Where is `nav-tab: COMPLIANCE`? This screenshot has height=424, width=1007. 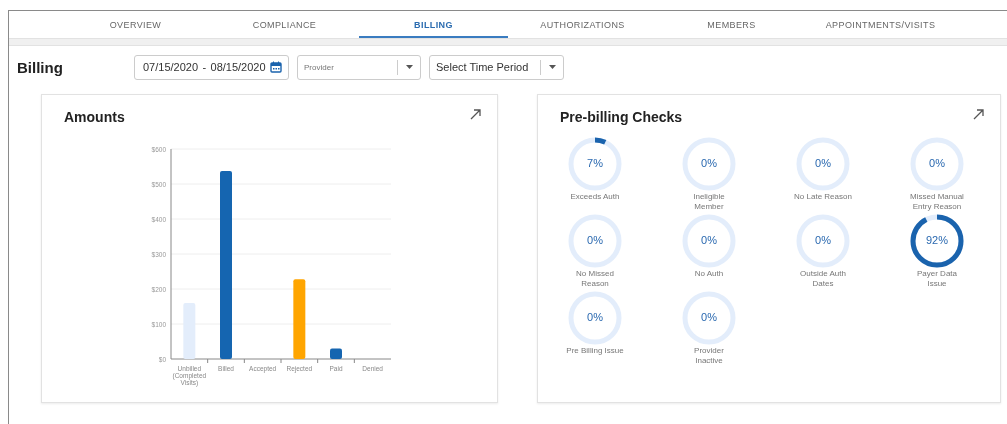 nav-tab: COMPLIANCE is located at coordinates (284, 24).